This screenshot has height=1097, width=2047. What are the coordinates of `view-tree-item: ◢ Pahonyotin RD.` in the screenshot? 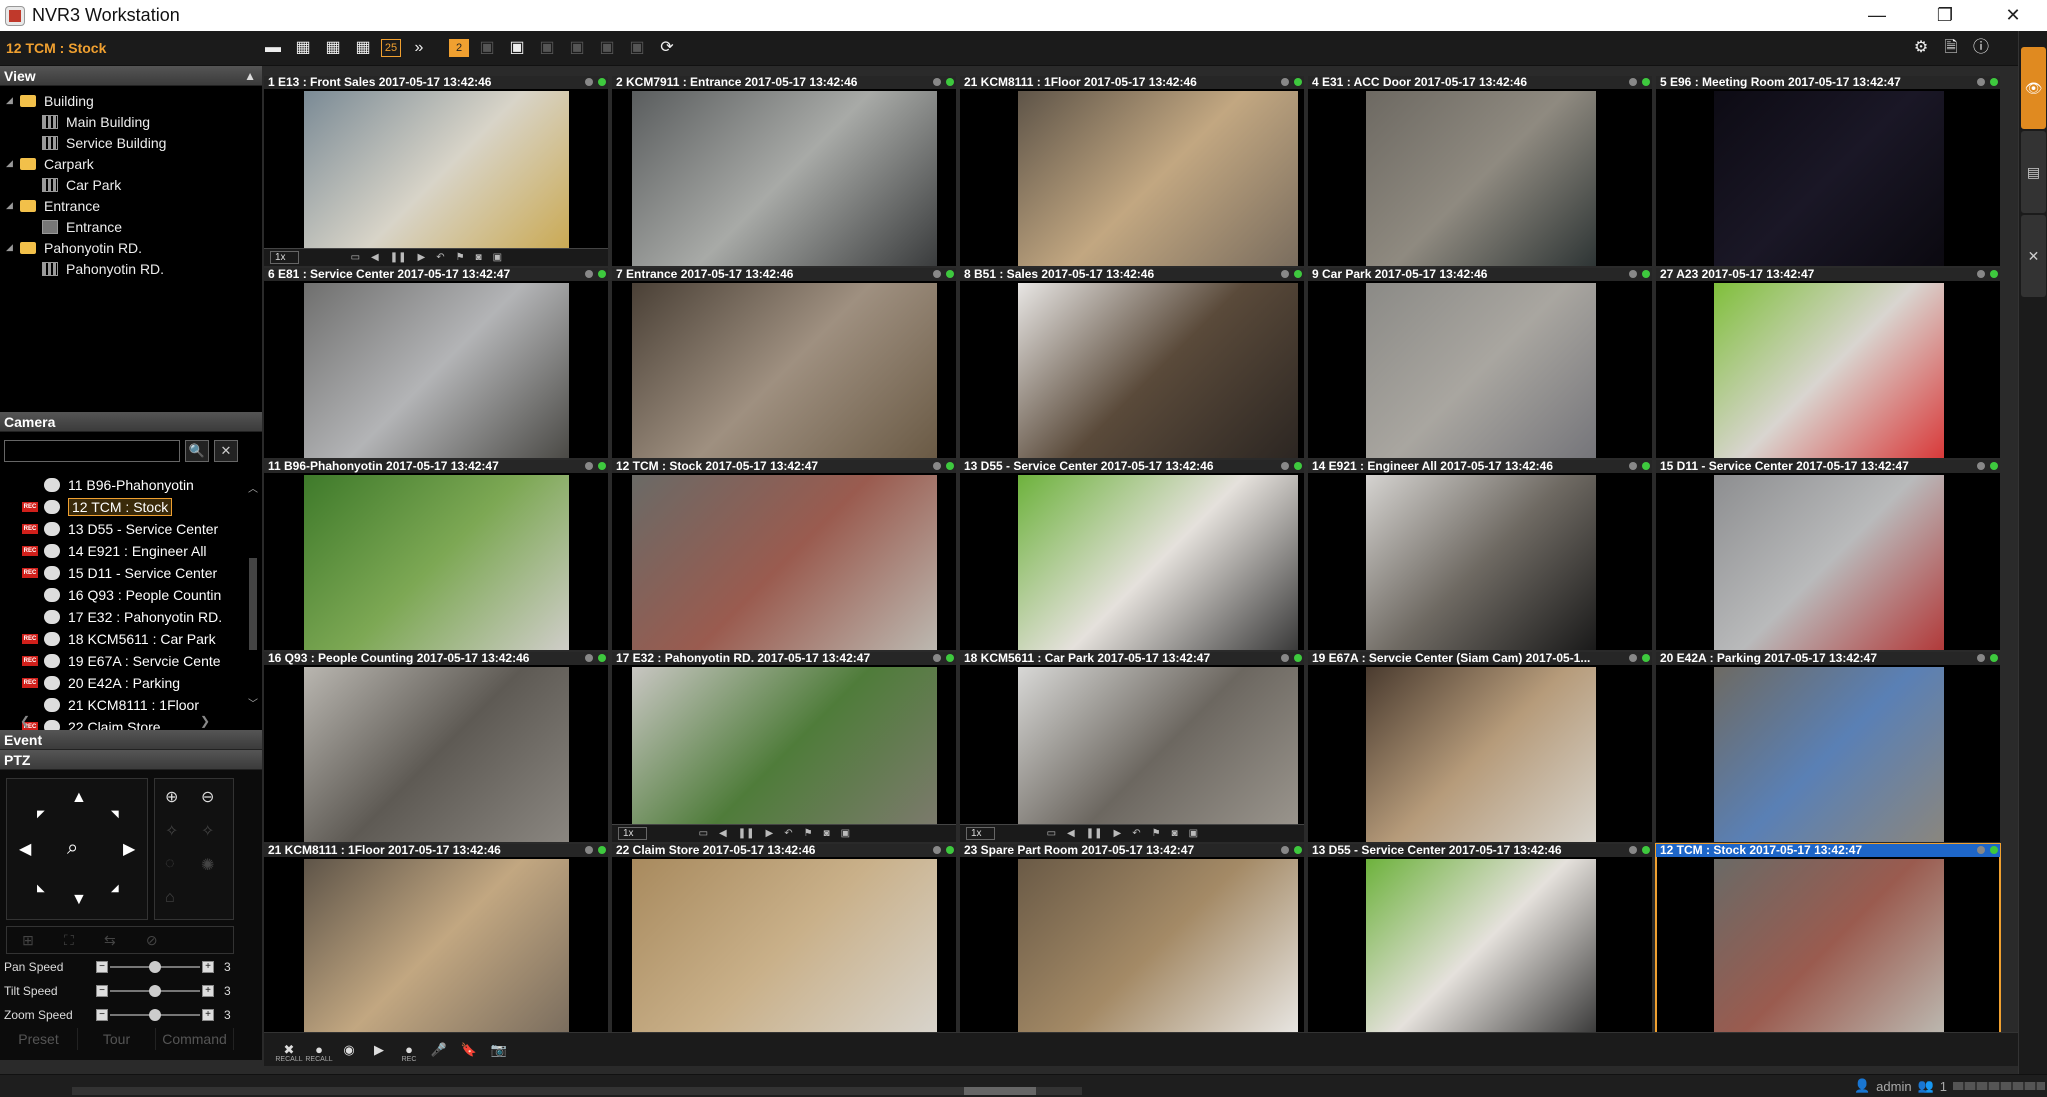 It's located at (131, 247).